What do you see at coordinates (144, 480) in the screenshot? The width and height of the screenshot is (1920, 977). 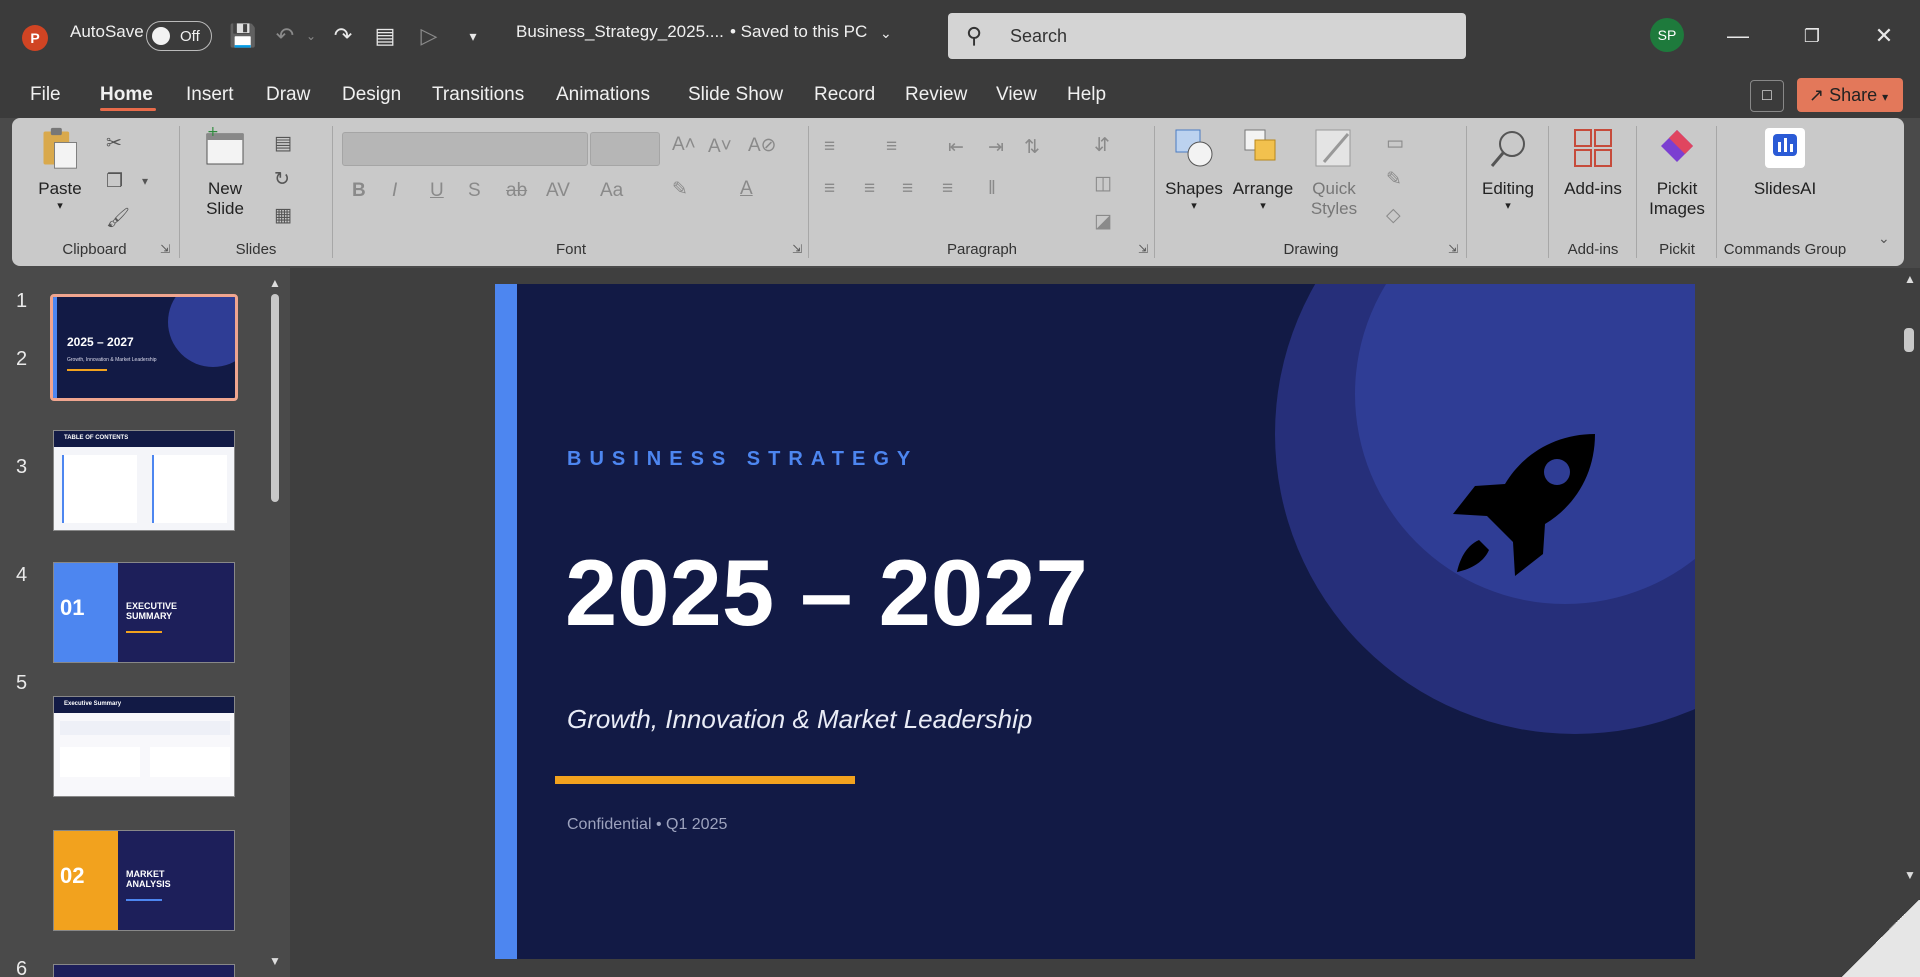 I see `slide-thumbnail-2: TABLE OF CONTENTS` at bounding box center [144, 480].